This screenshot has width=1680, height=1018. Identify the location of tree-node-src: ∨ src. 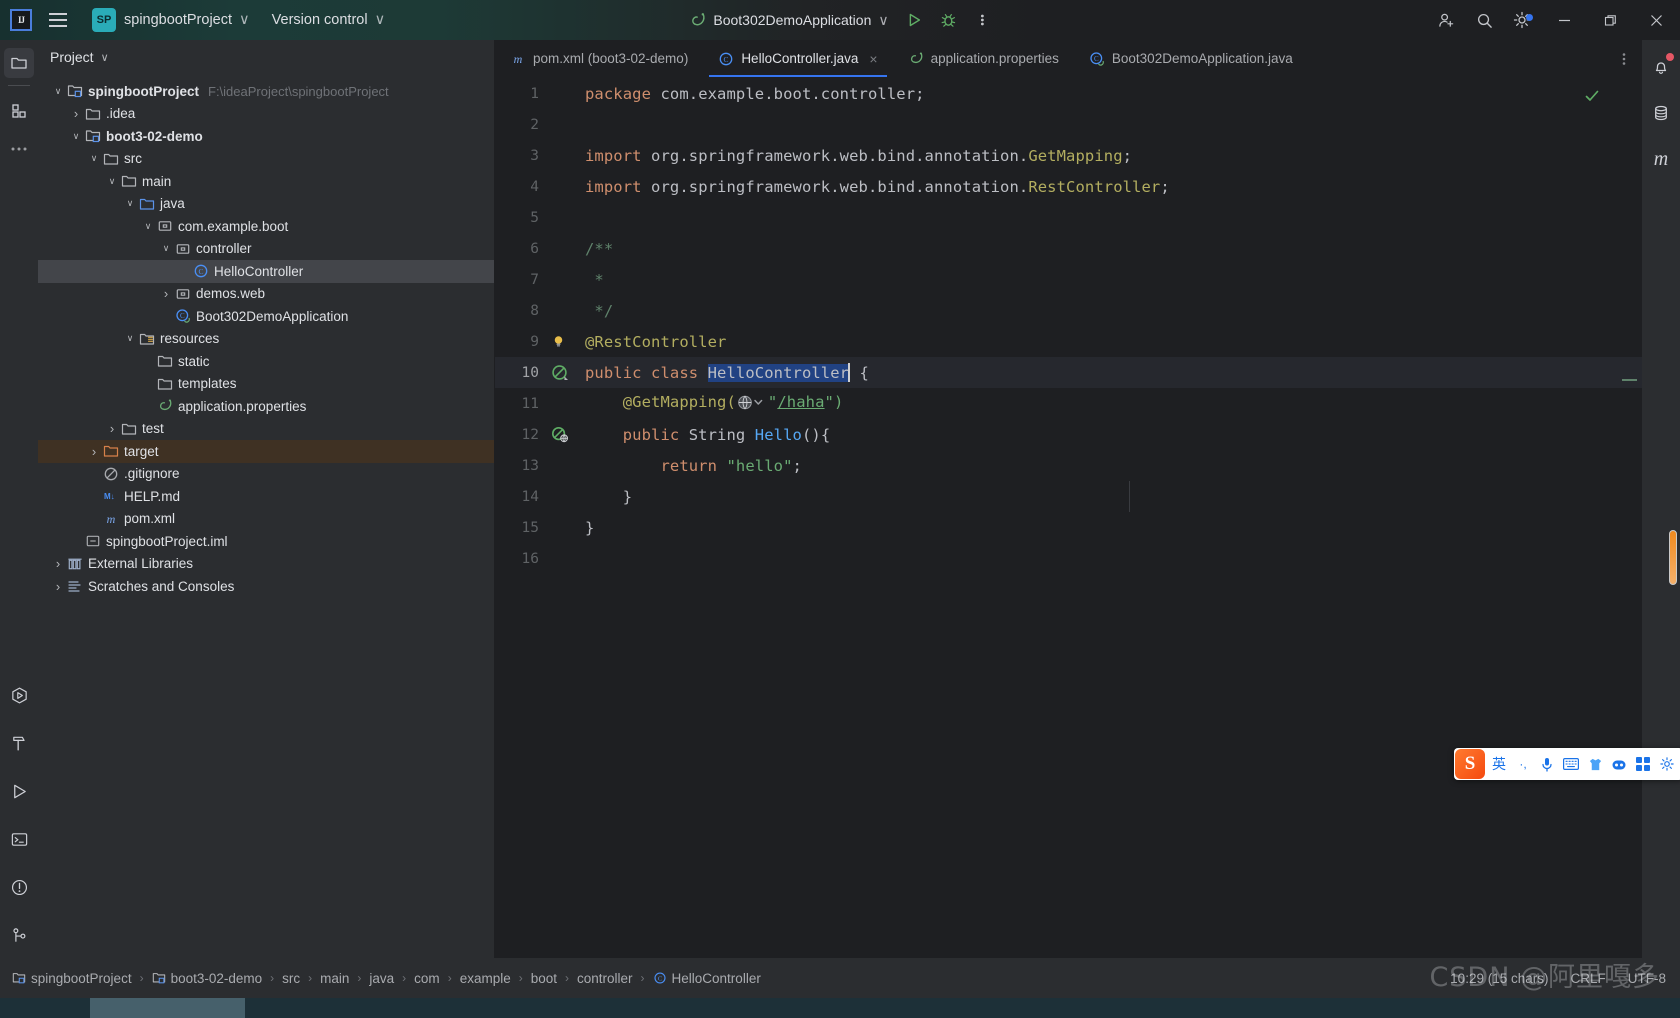
(266, 159).